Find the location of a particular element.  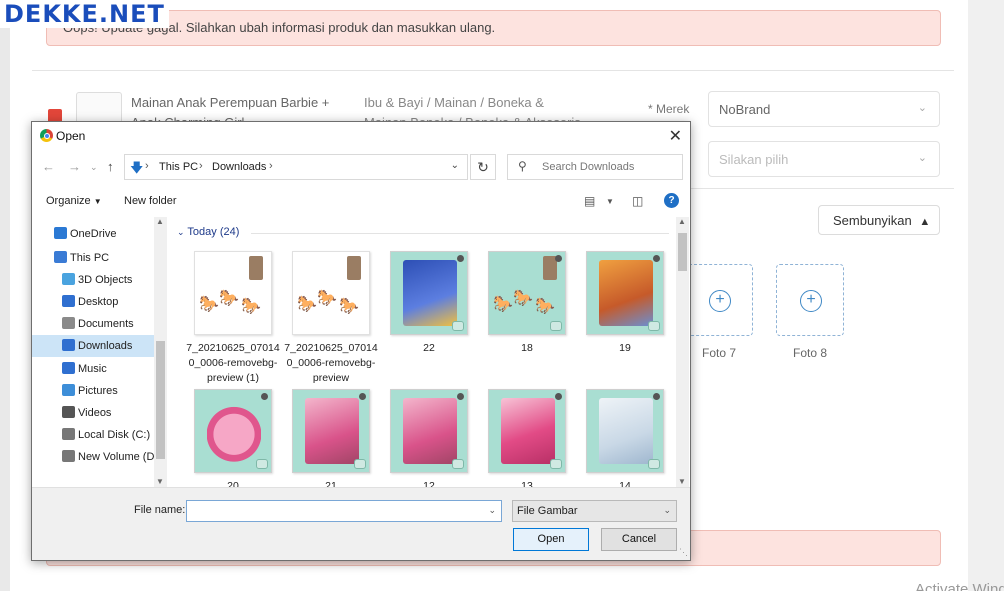

resize-grip-icon: ⋱ is located at coordinates (683, 552).